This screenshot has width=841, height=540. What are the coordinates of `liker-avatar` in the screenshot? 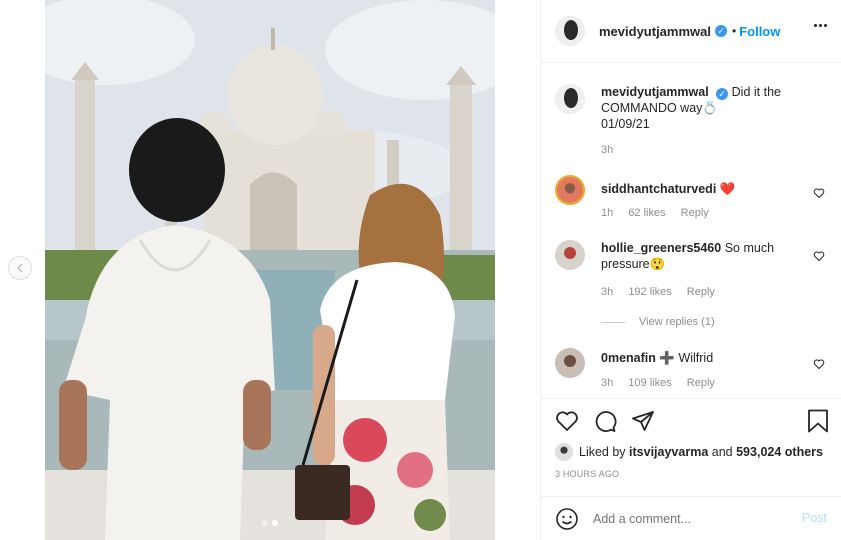 It's located at (564, 452).